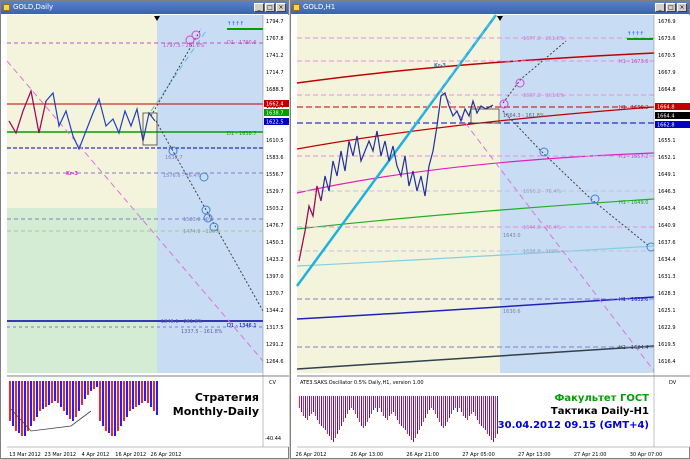 The height and width of the screenshot is (460, 690). I want to click on price-tick-label: 1619.5, so click(667, 345).